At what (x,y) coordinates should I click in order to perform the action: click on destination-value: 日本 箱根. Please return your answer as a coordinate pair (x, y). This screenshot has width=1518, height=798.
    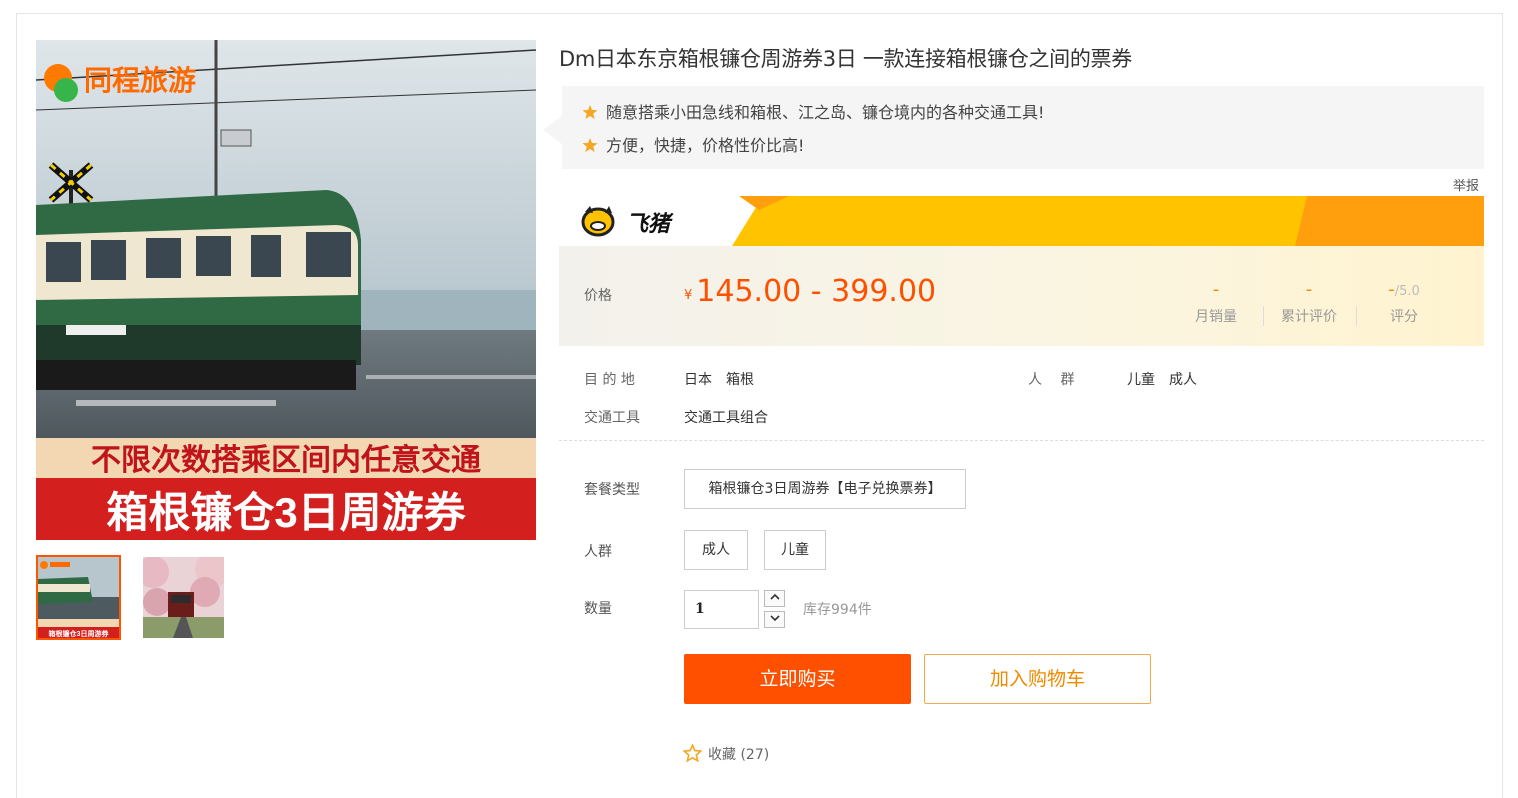
    Looking at the image, I should click on (719, 380).